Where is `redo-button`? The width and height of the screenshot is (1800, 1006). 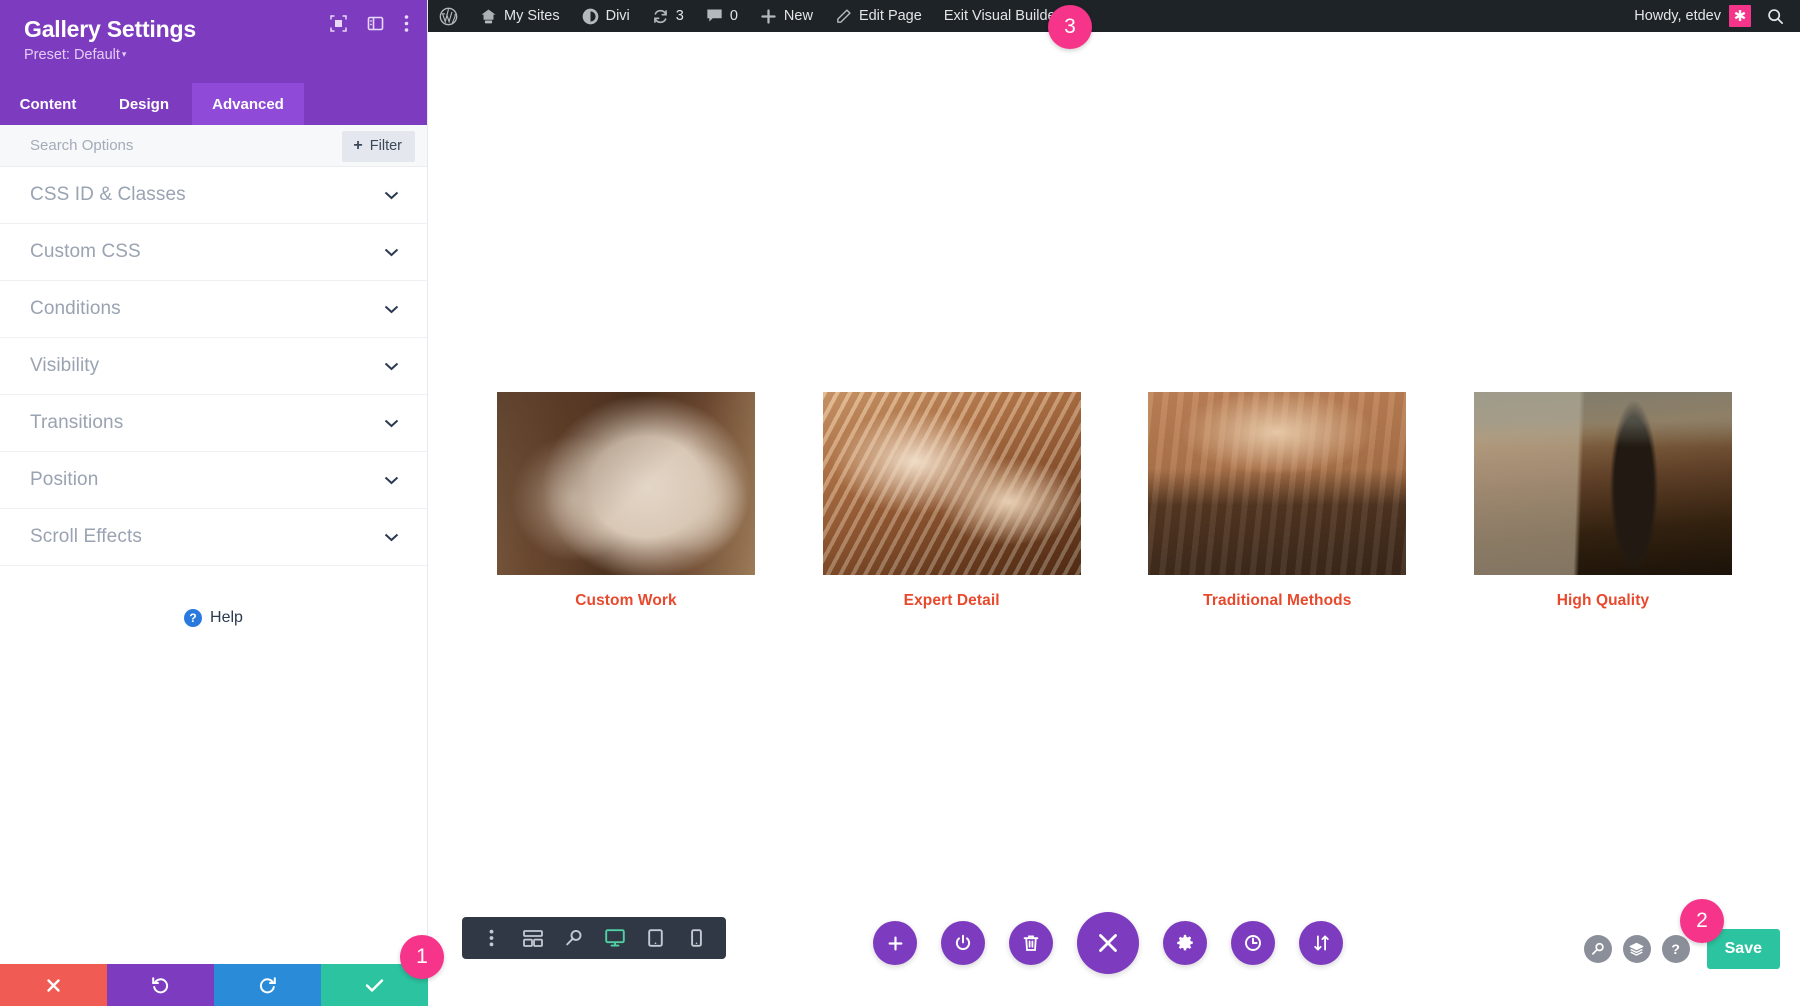
redo-button is located at coordinates (267, 985).